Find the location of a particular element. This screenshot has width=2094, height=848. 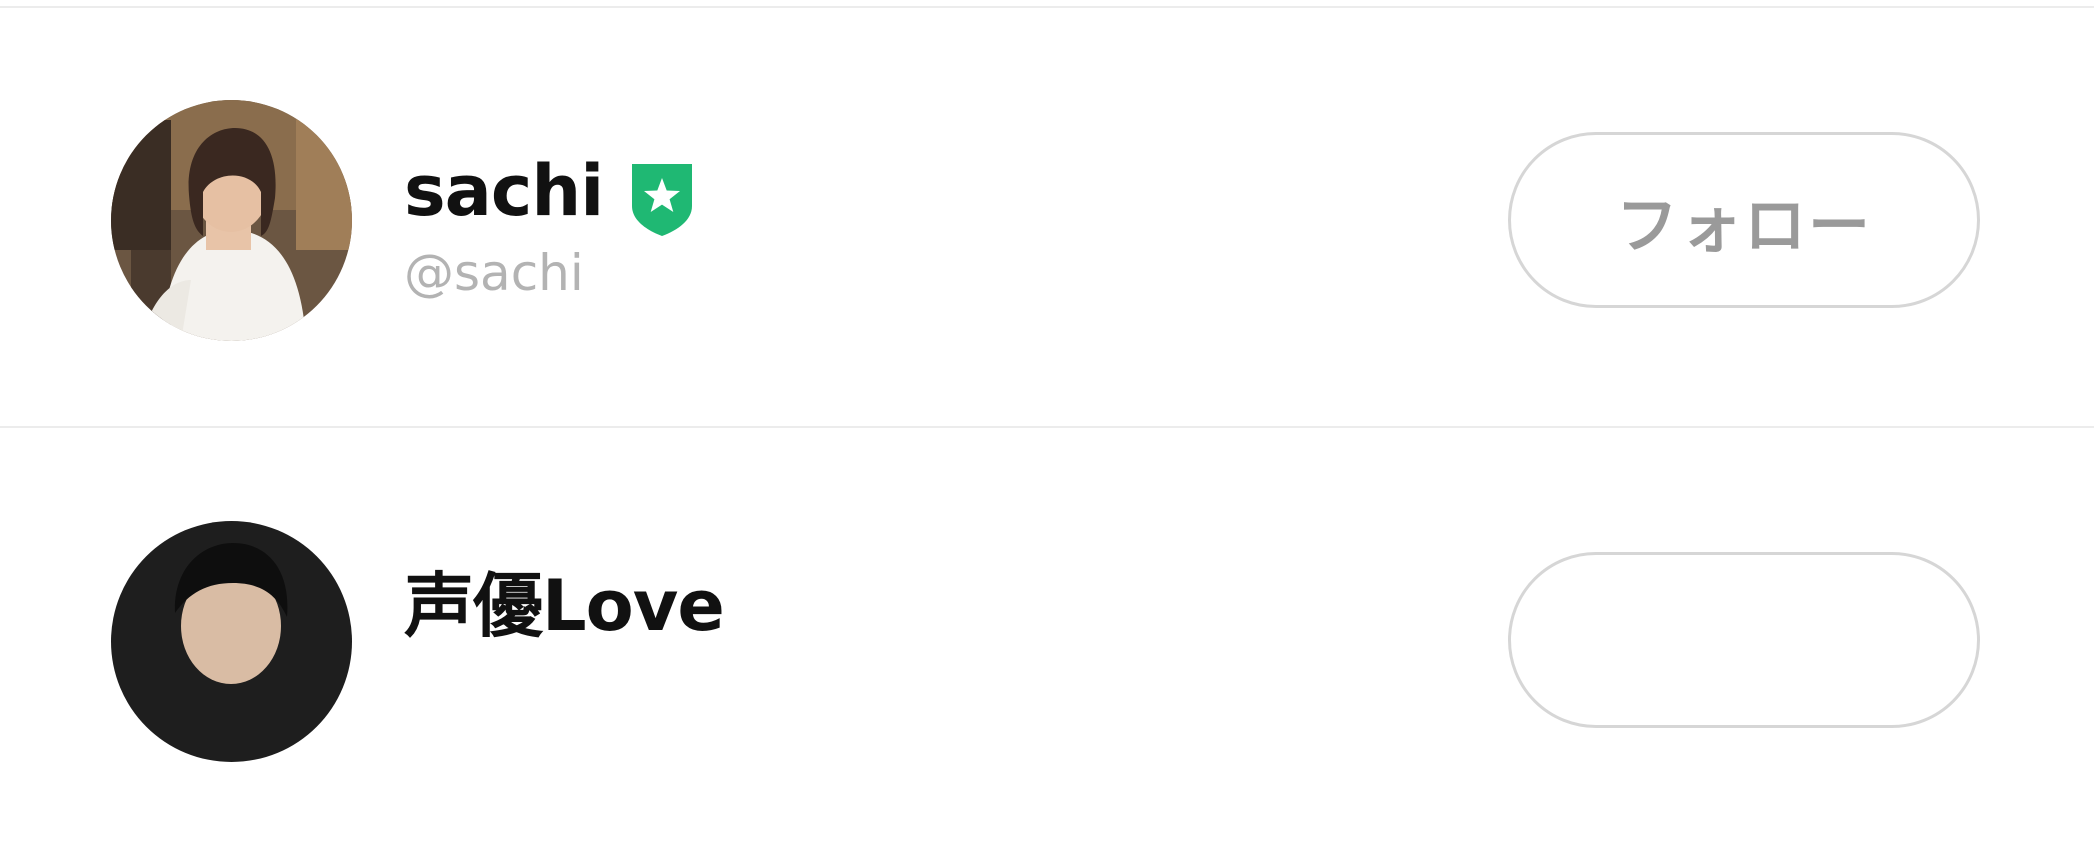

user-name: 声優Love is located at coordinates (564, 606).